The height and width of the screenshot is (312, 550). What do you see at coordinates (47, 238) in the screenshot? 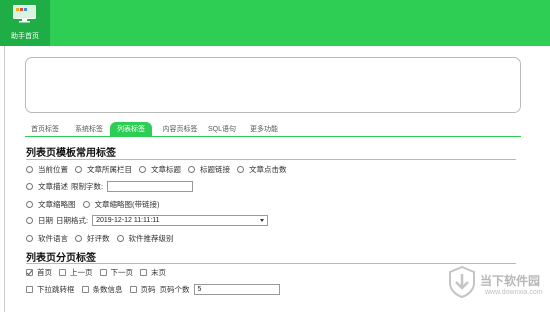
I see `option-software-language: 软件语言` at bounding box center [47, 238].